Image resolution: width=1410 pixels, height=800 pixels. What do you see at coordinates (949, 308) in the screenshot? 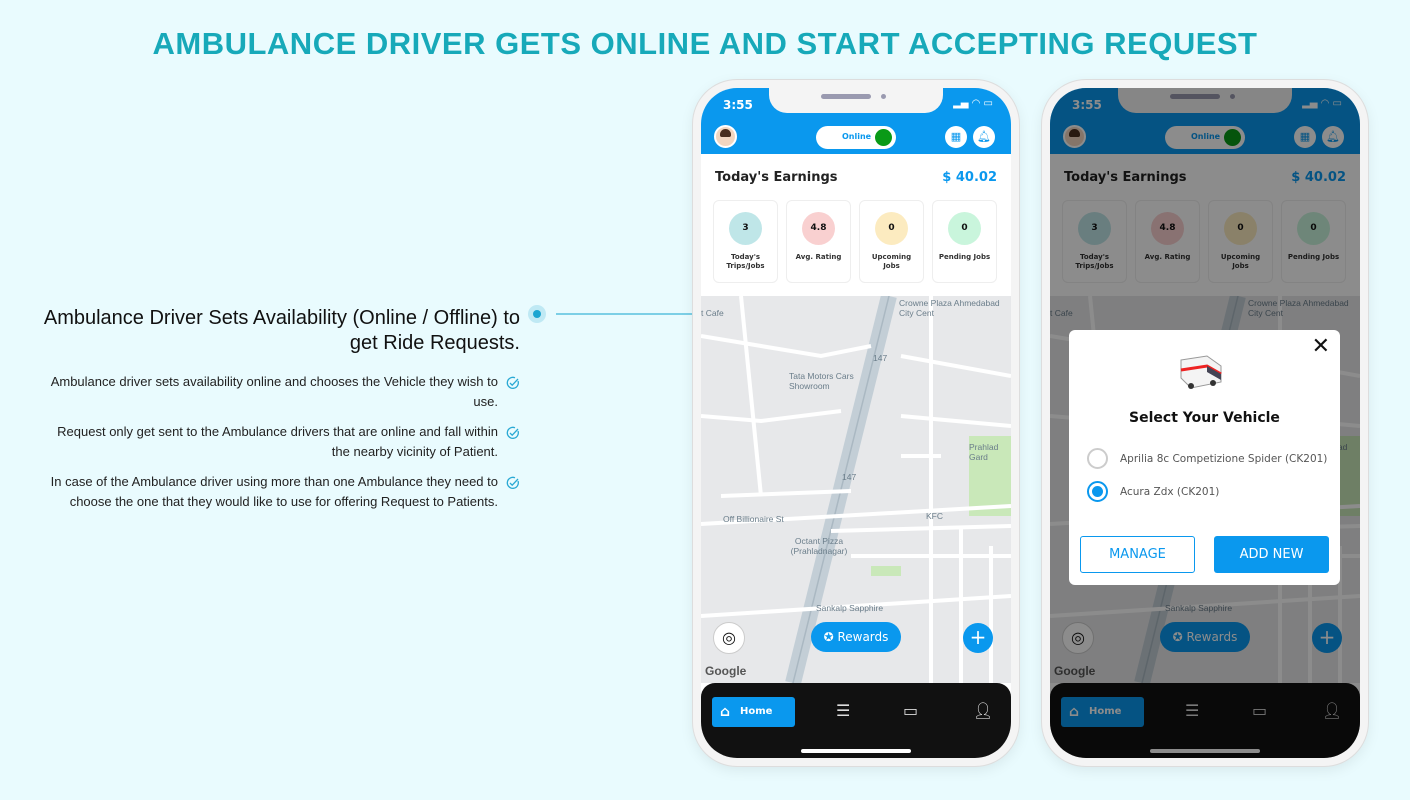
I see `map-label: Crowne Plaza Ahmedabad City Cent` at bounding box center [949, 308].